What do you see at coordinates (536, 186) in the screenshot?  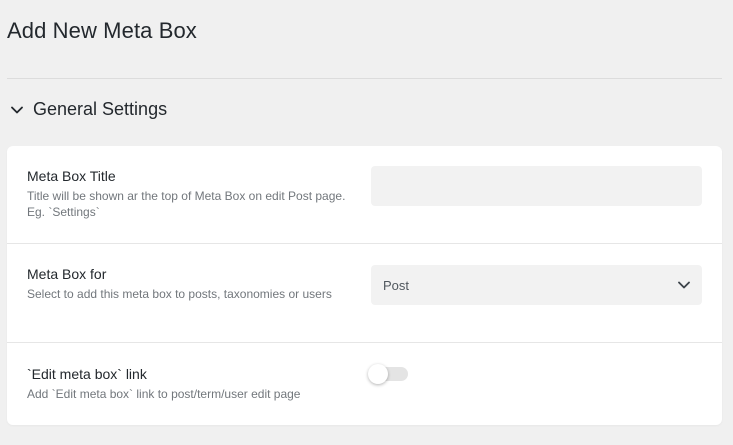 I see `meta-box-title-input` at bounding box center [536, 186].